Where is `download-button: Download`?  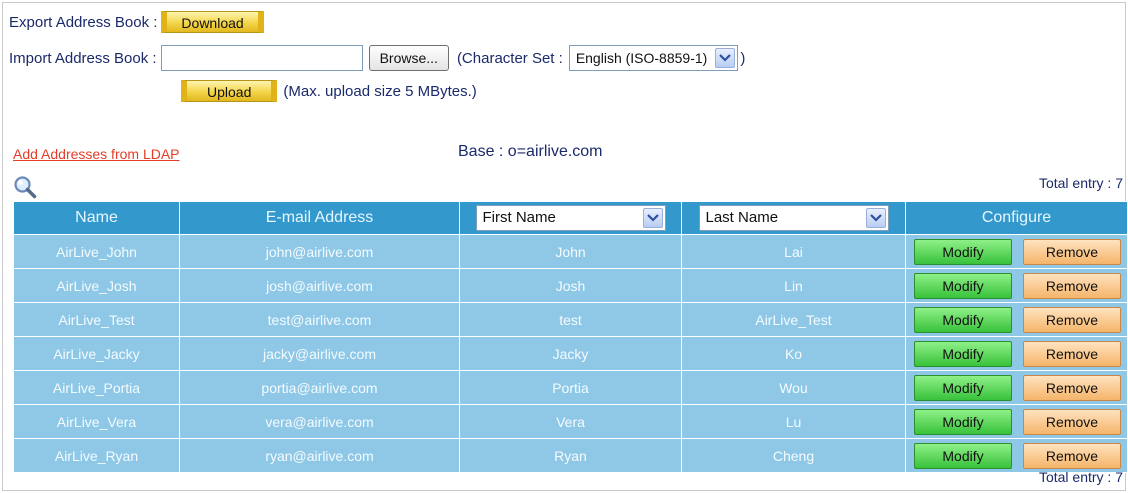
download-button: Download is located at coordinates (212, 22).